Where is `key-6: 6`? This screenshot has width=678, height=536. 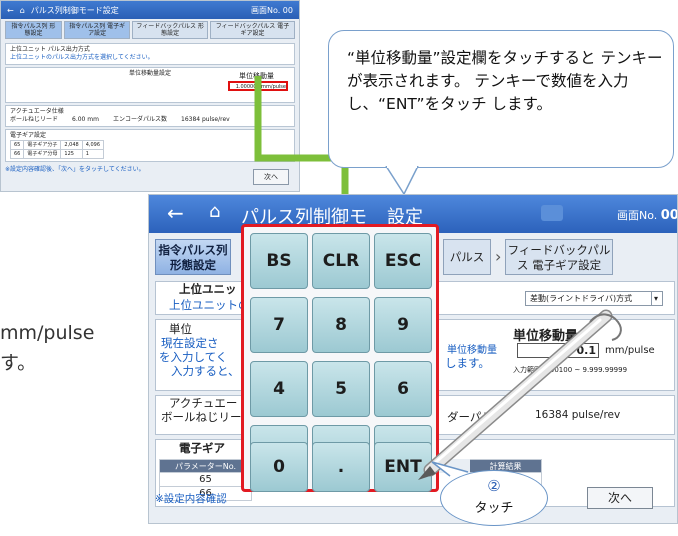 key-6: 6 is located at coordinates (403, 389).